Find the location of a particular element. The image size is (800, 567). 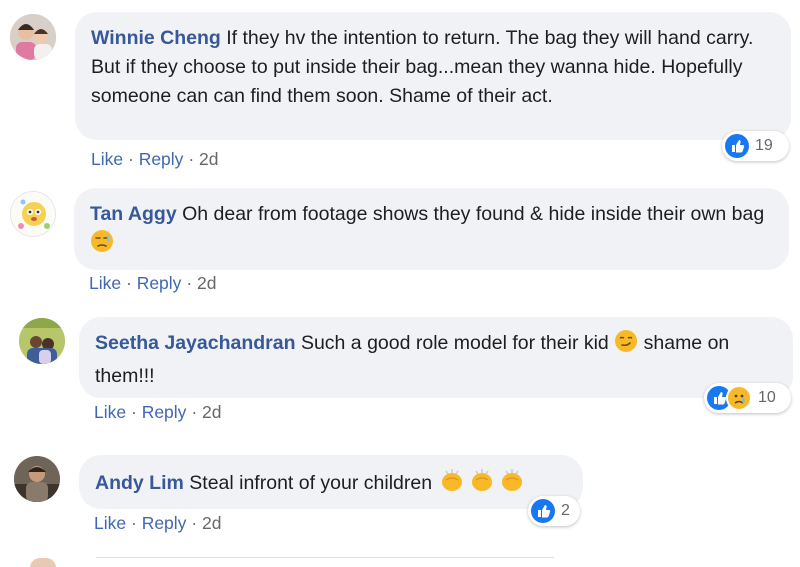

comment-text: Such a good role model for their kid is located at coordinates (454, 343).